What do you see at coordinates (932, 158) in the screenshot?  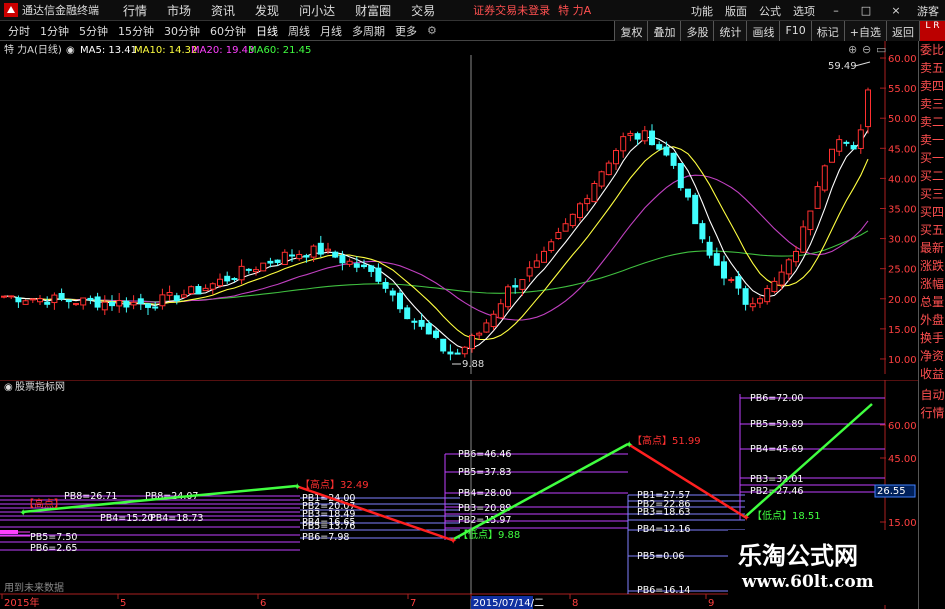 I see `side-item-6: 买一` at bounding box center [932, 158].